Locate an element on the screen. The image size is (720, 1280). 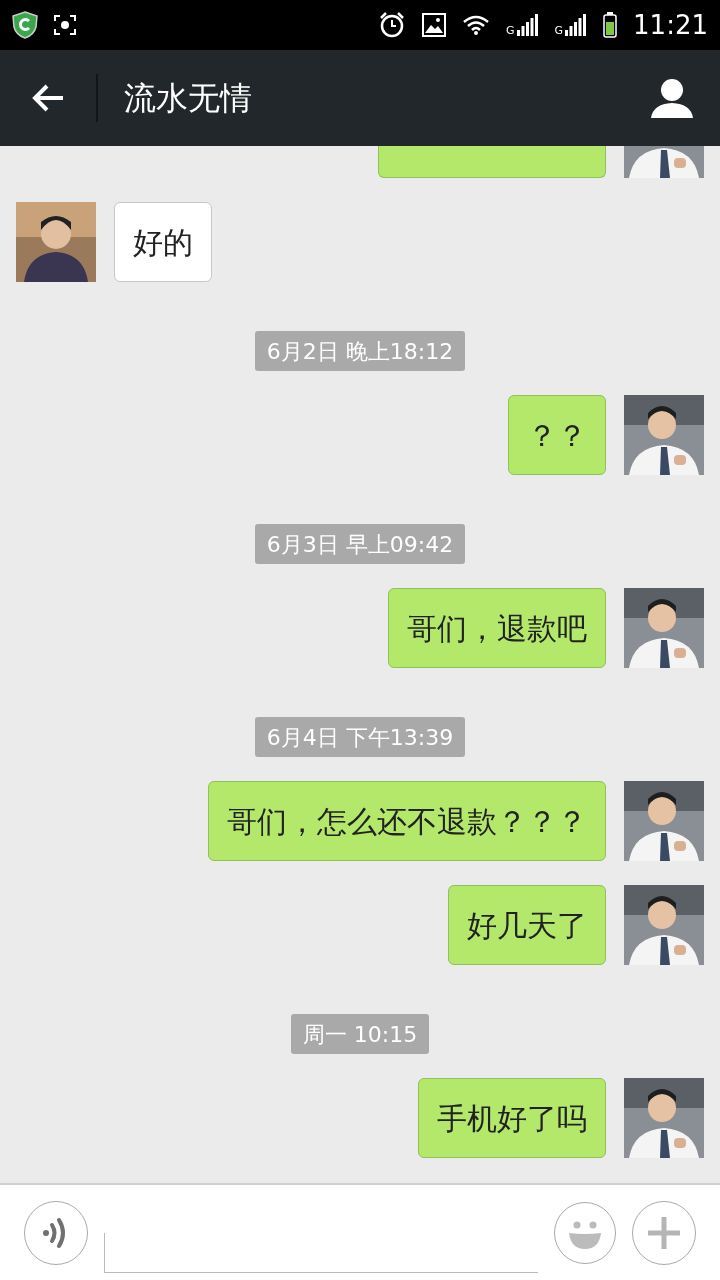
wifi-icon is located at coordinates (476, 25).